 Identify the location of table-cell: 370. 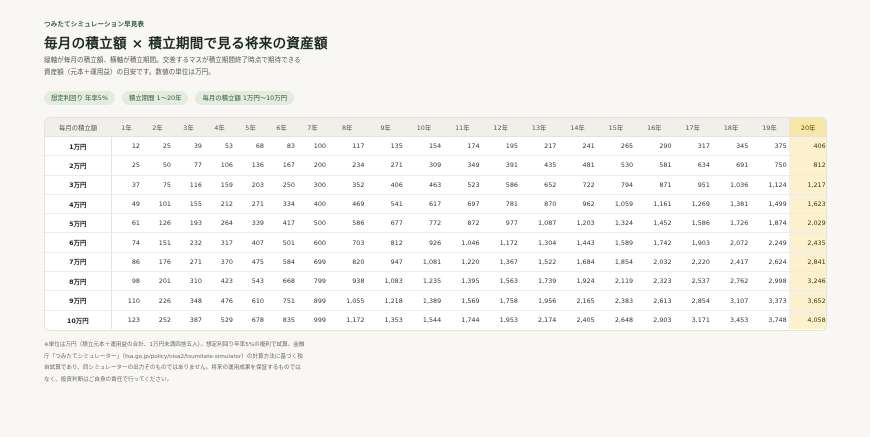
(219, 262).